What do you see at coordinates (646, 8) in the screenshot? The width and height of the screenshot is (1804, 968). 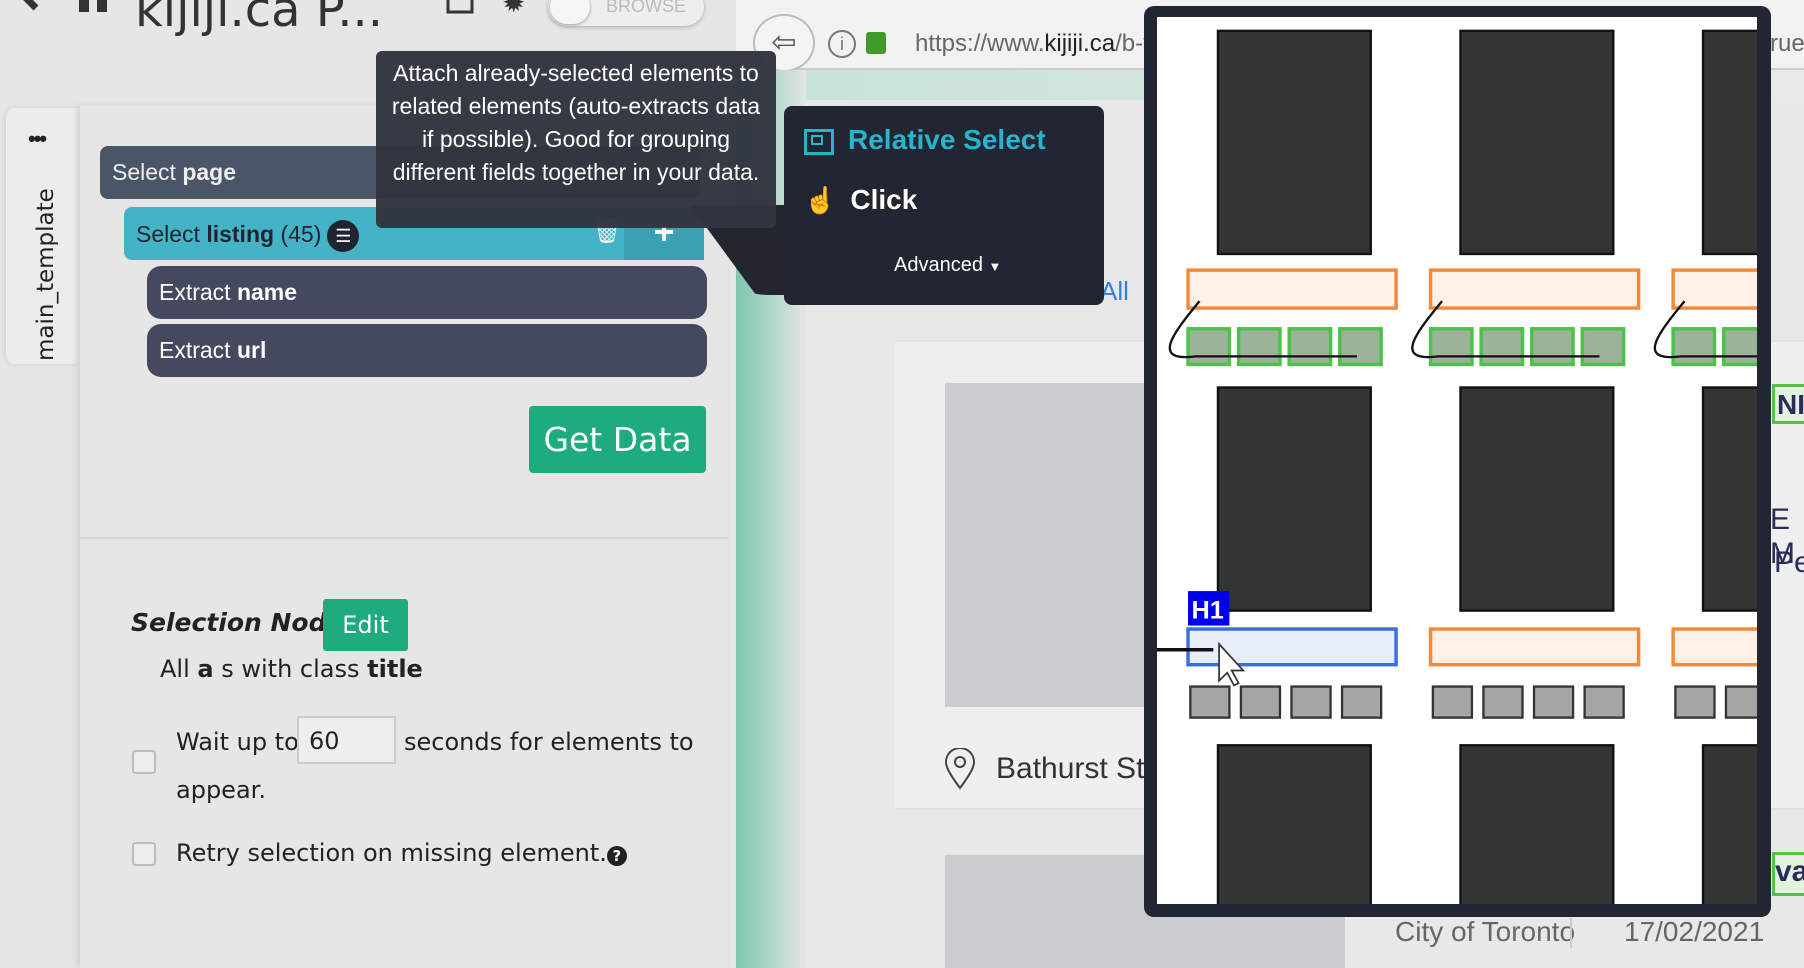 I see `toggle-label: BROWSE` at bounding box center [646, 8].